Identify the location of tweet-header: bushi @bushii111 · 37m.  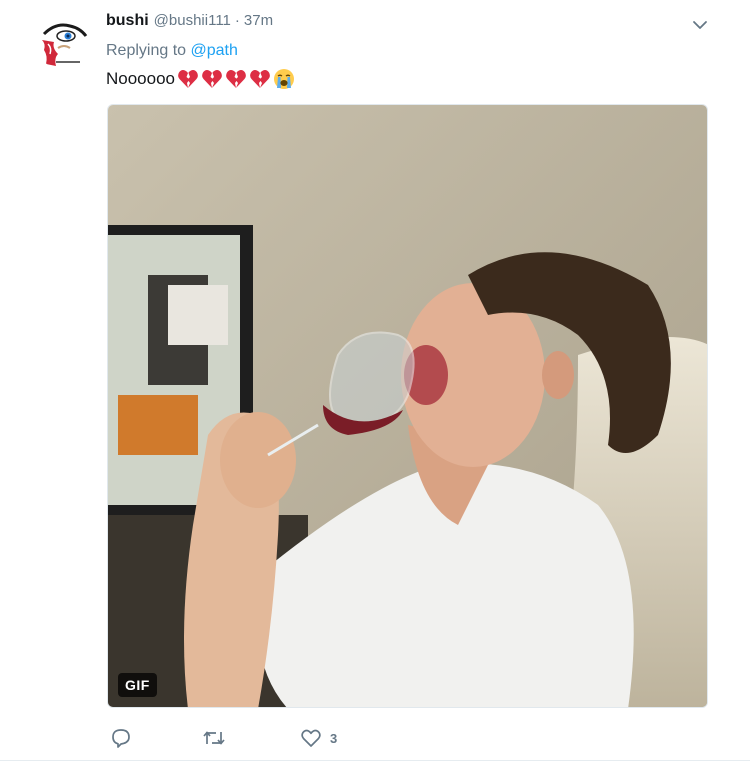
(189, 21).